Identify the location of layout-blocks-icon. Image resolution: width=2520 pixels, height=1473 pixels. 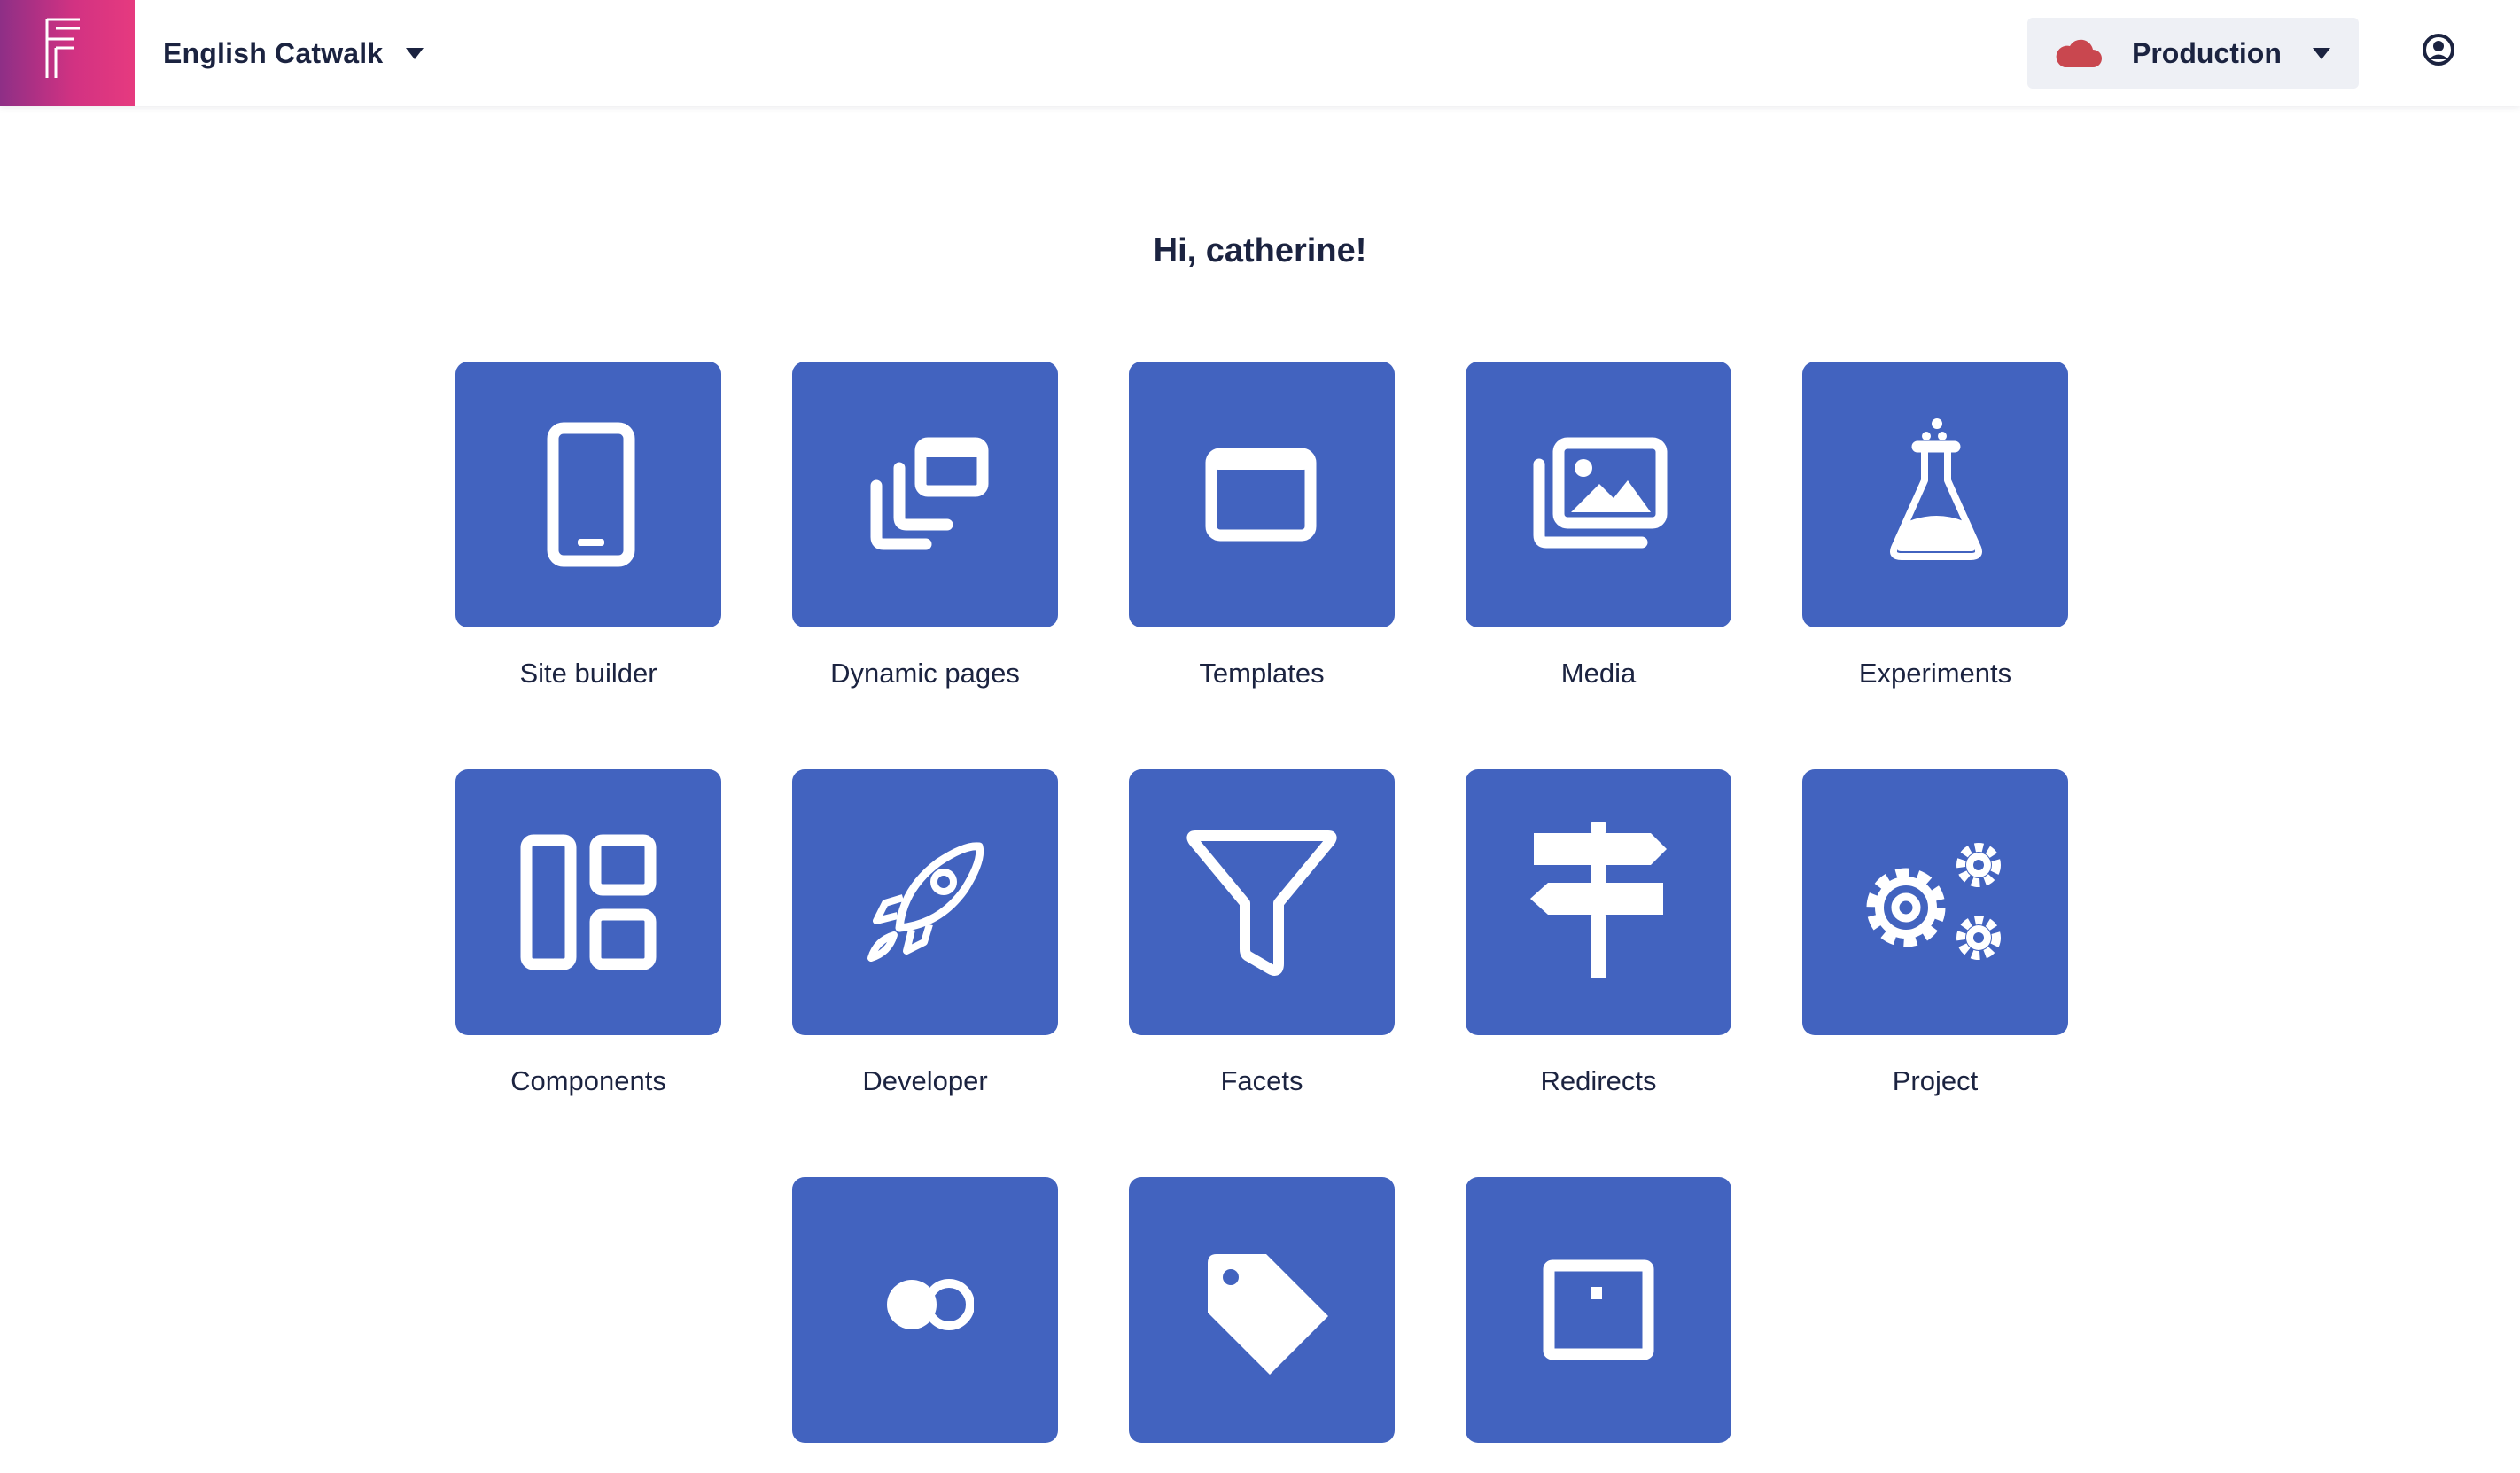
(588, 902).